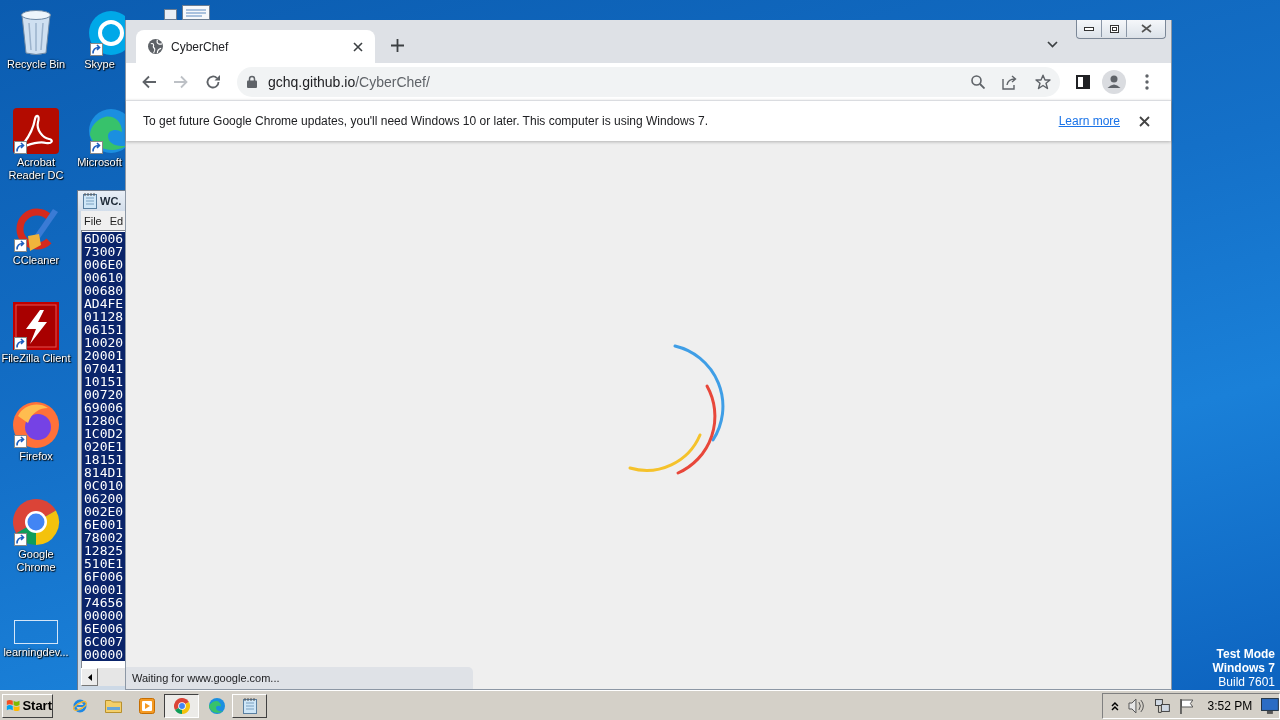  I want to click on address-field: gchq.github.io/CyberChef/, so click(648, 81).